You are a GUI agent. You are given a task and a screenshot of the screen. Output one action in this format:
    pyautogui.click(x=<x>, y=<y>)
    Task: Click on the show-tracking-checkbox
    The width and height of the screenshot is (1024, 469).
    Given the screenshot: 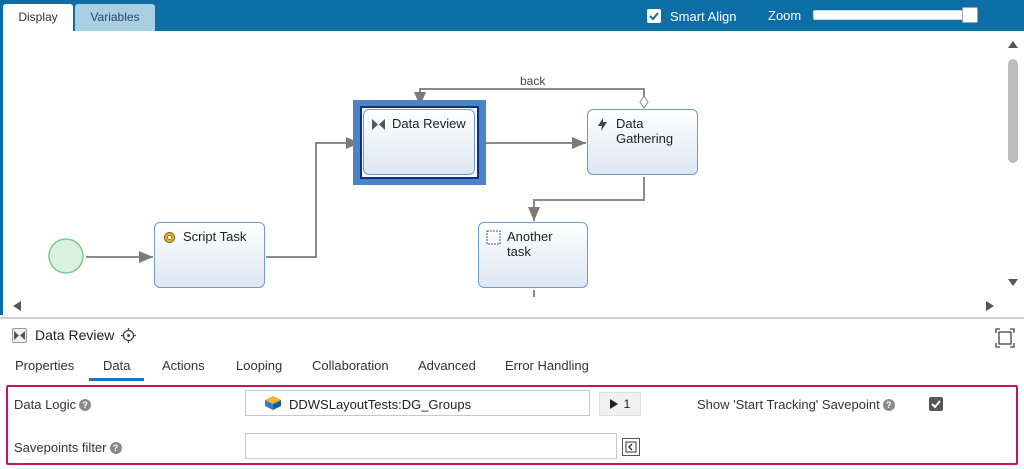 What is the action you would take?
    pyautogui.click(x=936, y=404)
    